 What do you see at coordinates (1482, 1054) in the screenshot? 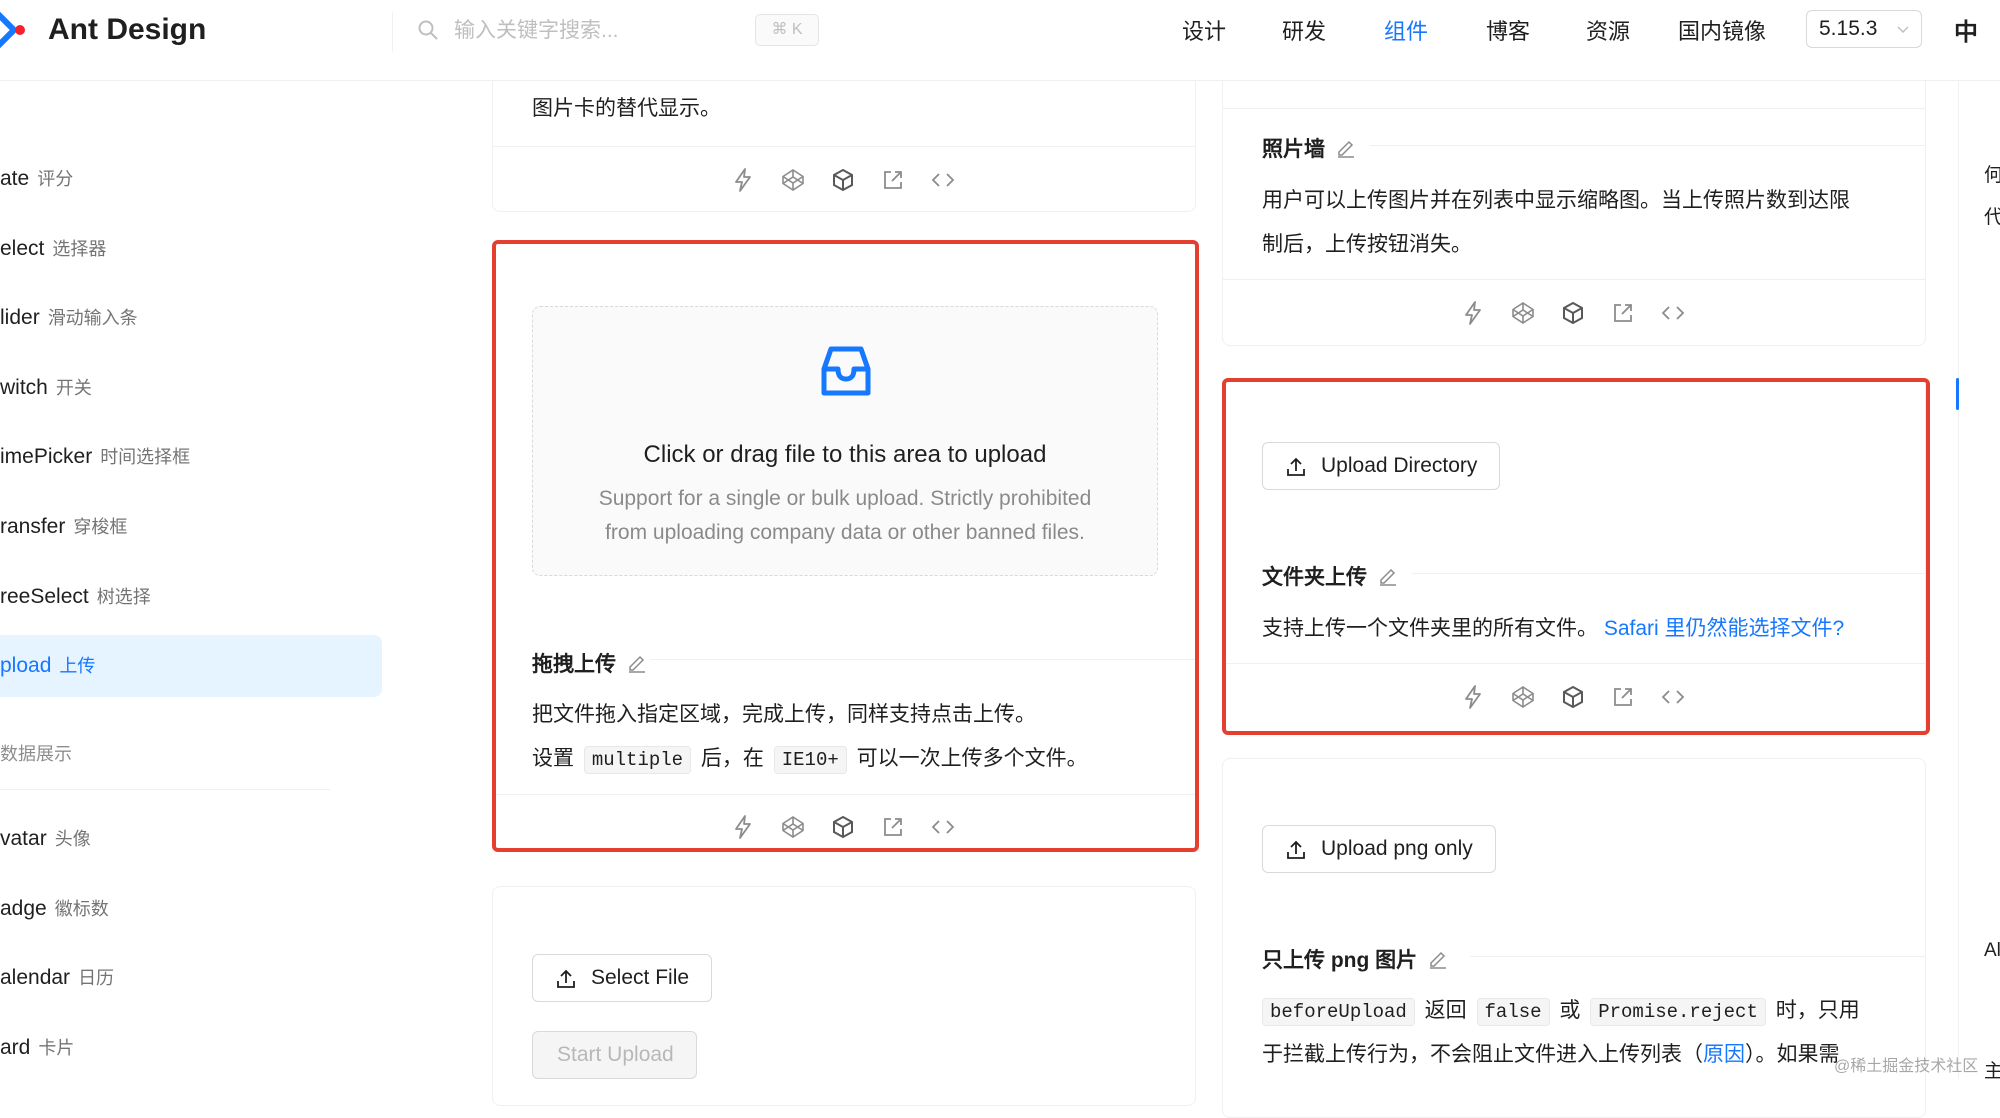
I see `text-segment: 于拦截上传行为，不会阻止文件进入上传列表（` at bounding box center [1482, 1054].